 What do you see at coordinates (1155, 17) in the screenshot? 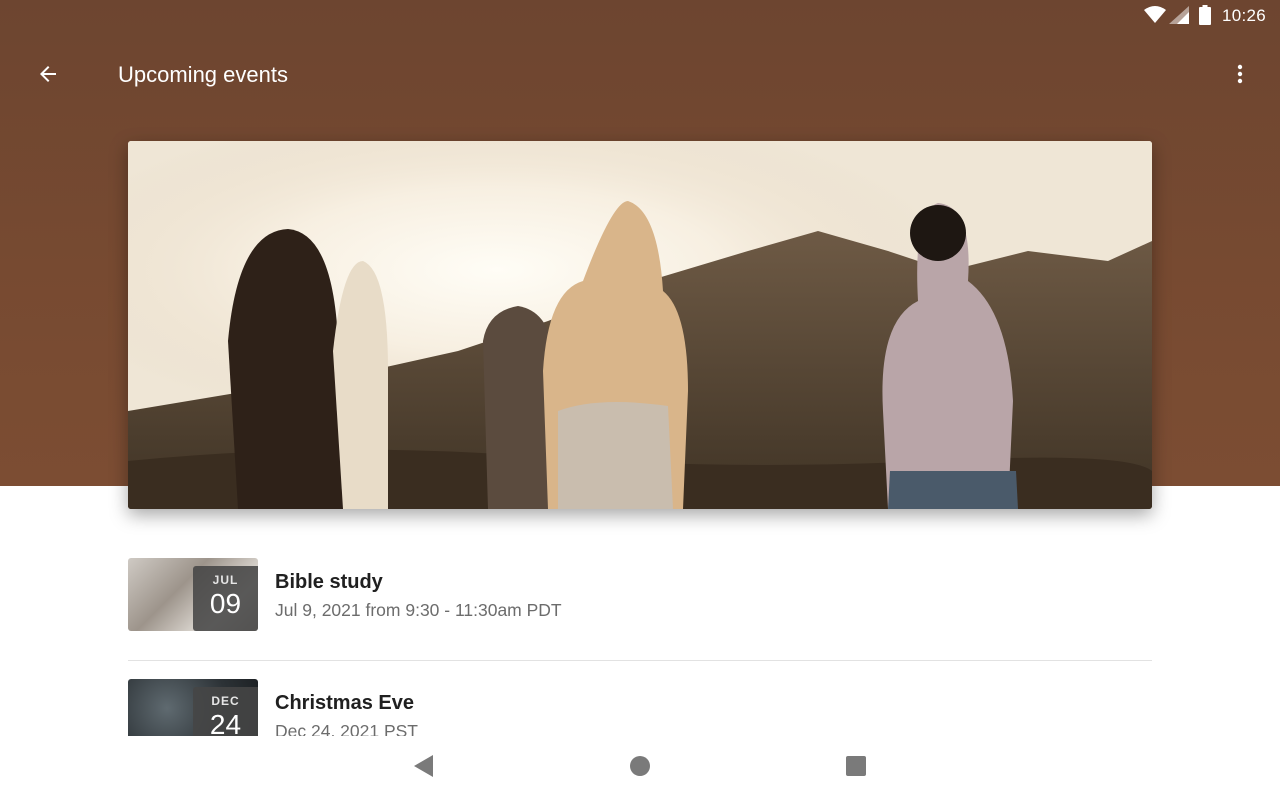
I see `wifi-icon` at bounding box center [1155, 17].